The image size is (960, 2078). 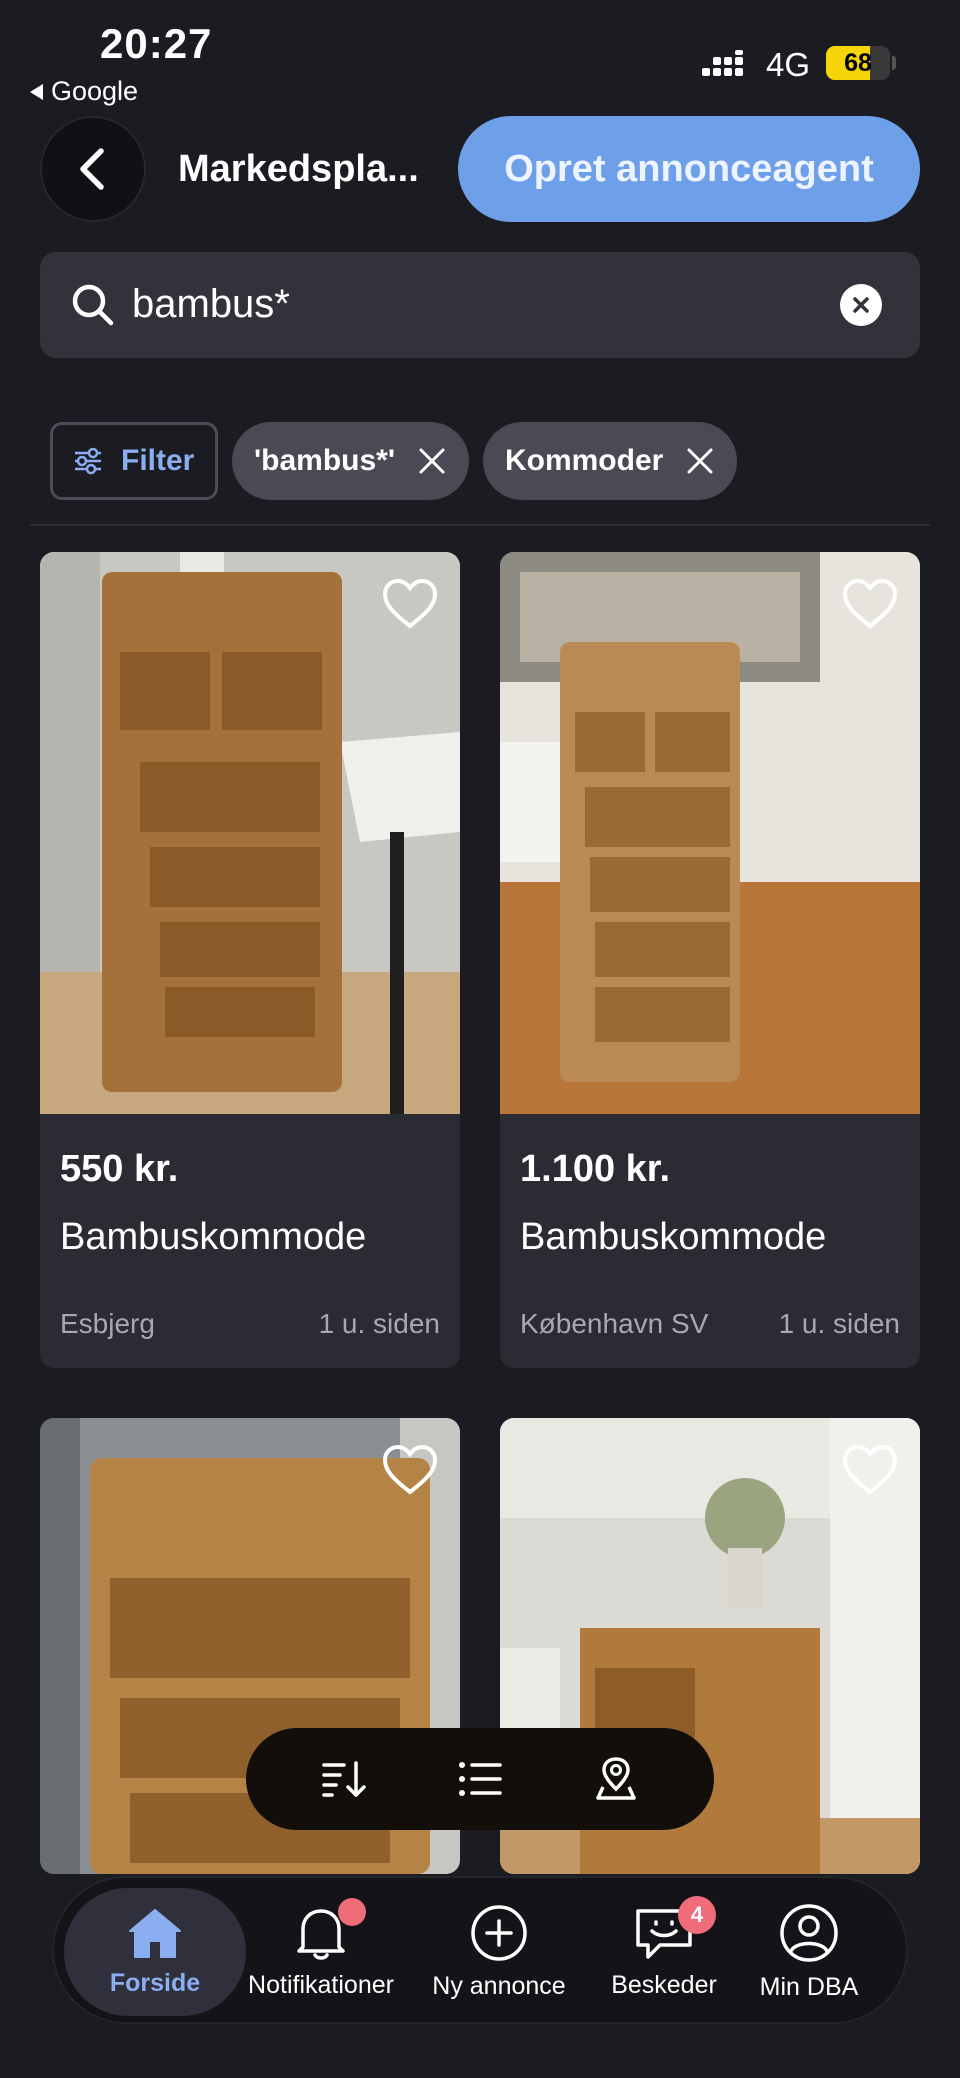 I want to click on profile-icon, so click(x=809, y=1932).